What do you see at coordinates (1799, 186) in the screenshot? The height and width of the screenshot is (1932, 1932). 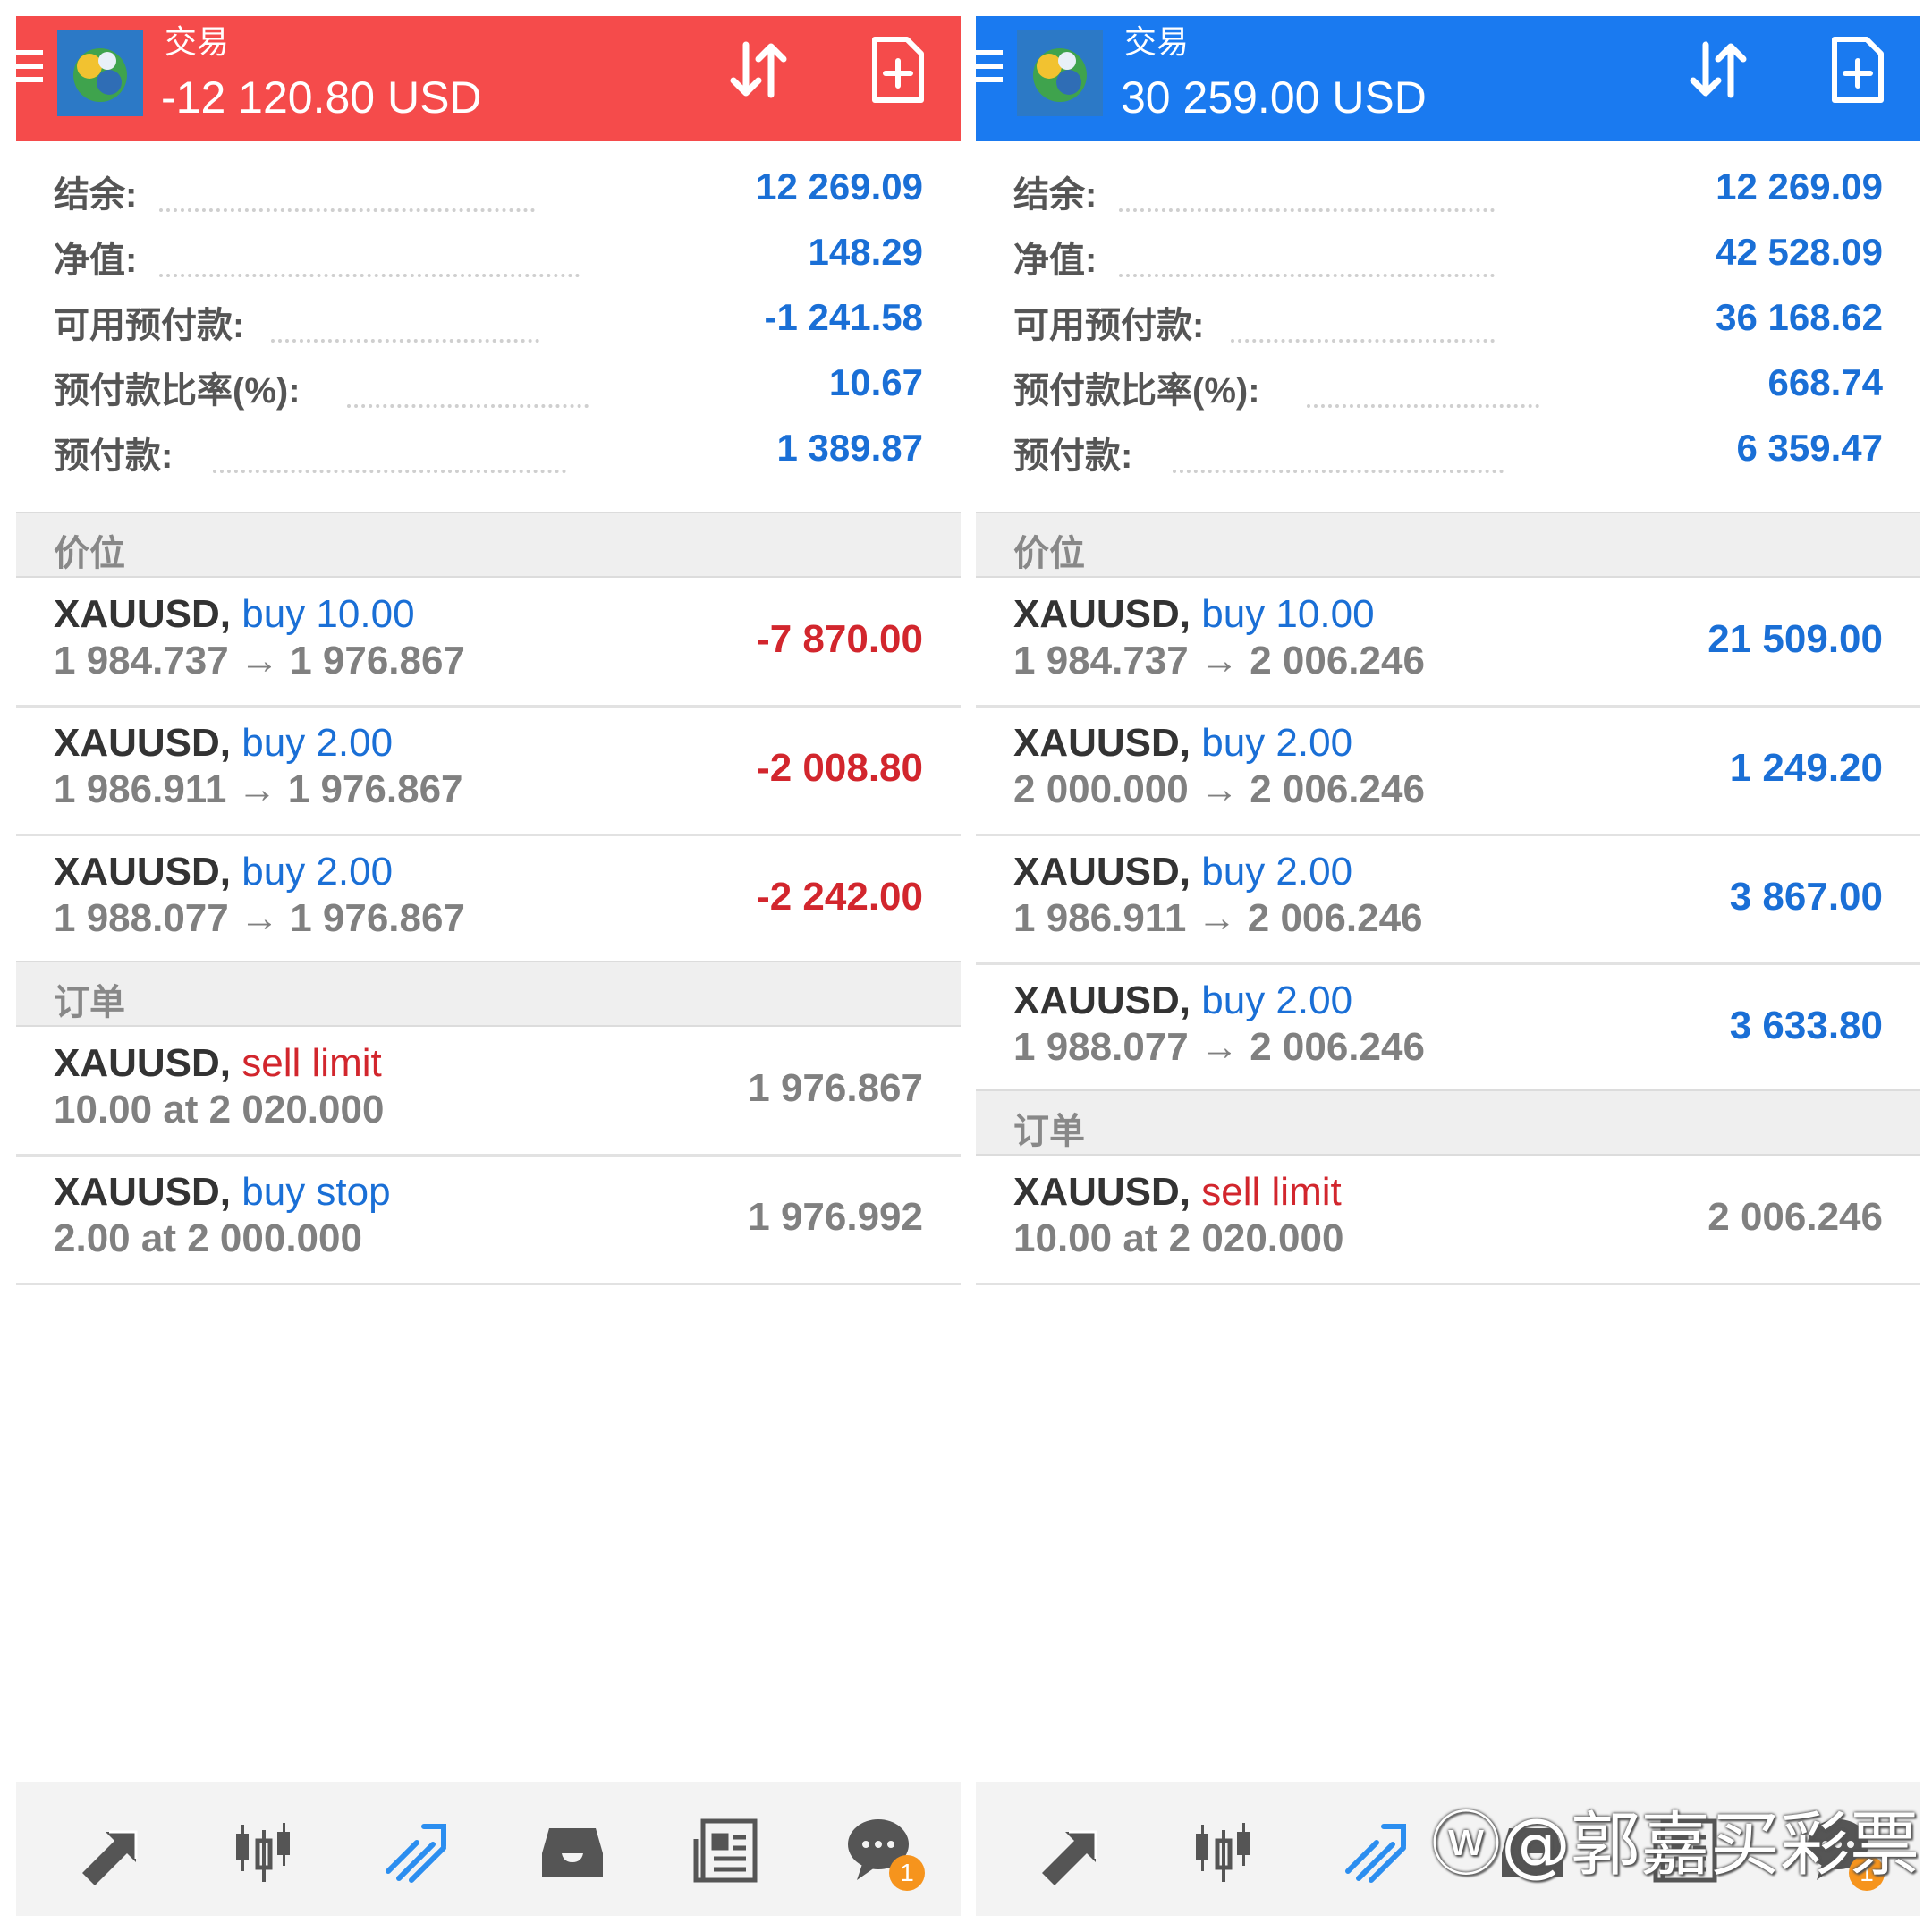 I see `summary-value: 12 269.09` at bounding box center [1799, 186].